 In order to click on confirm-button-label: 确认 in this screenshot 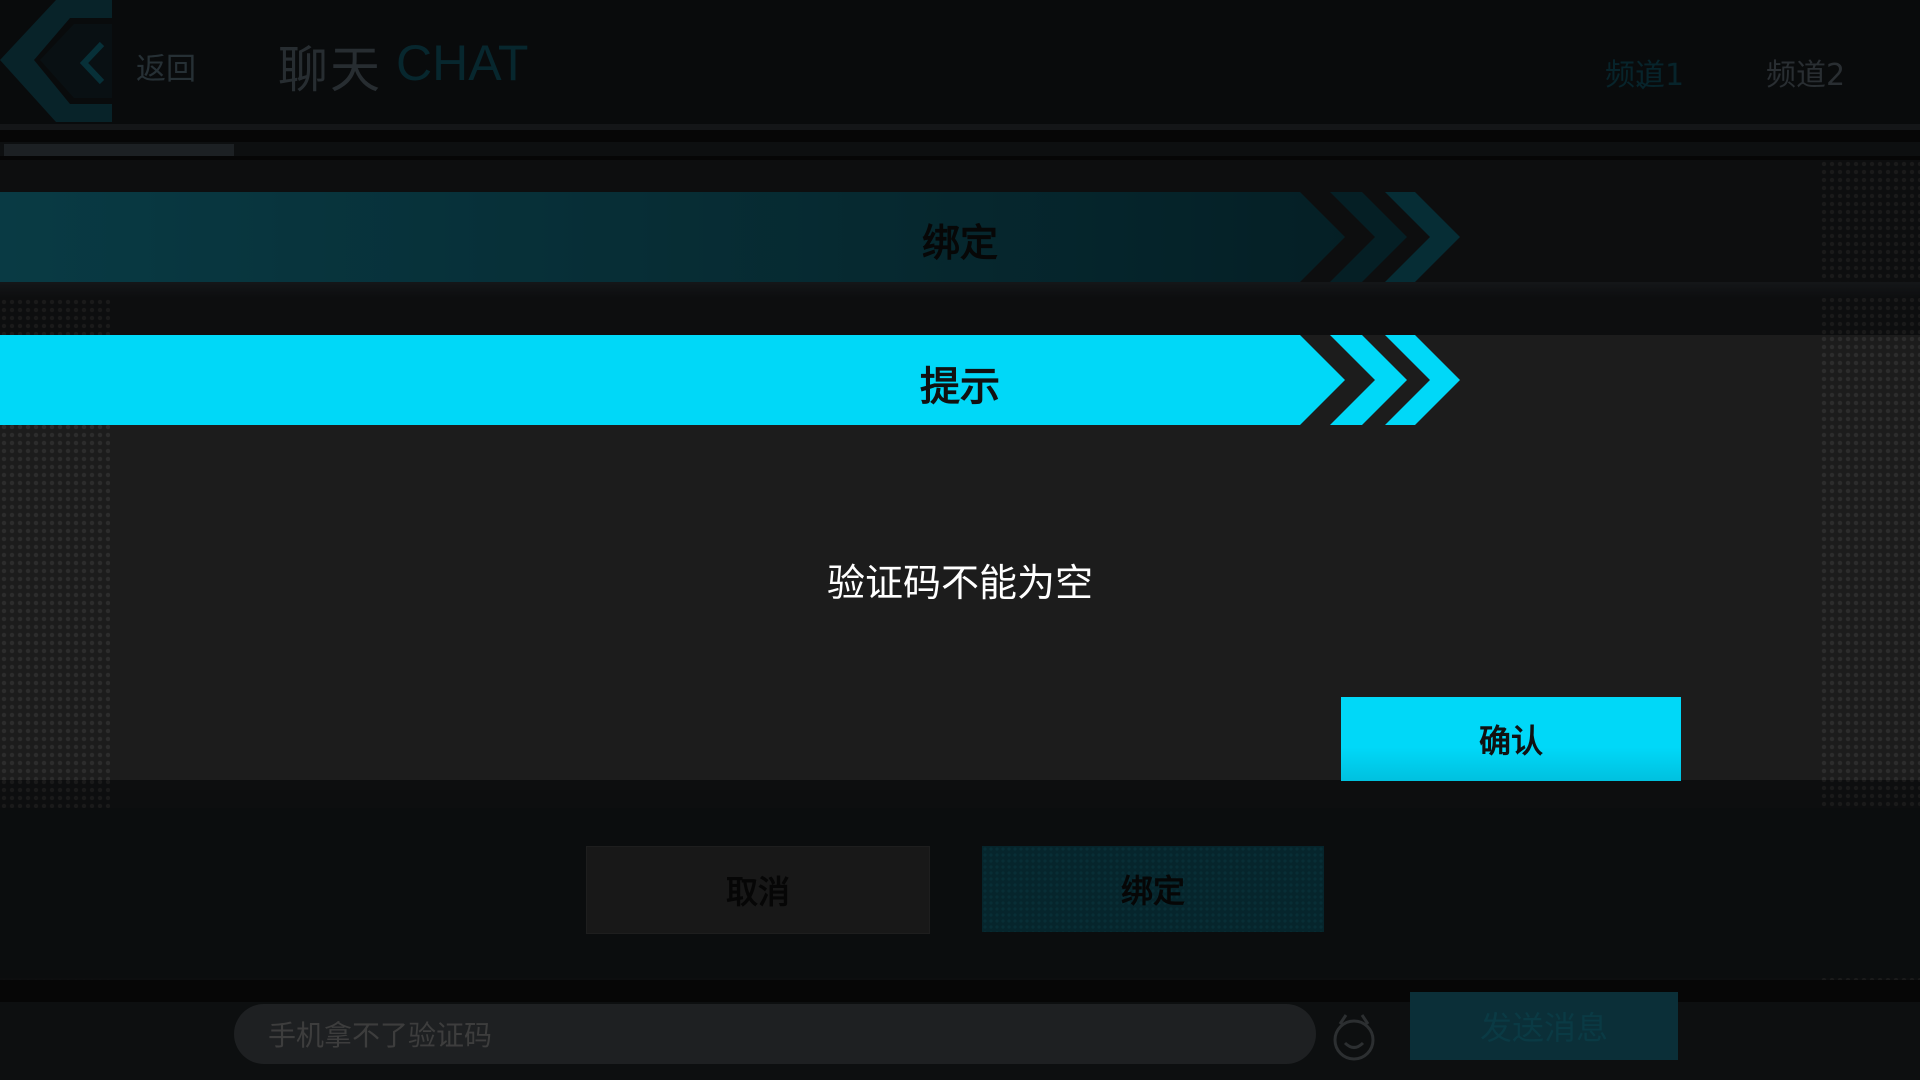, I will do `click(1510, 741)`.